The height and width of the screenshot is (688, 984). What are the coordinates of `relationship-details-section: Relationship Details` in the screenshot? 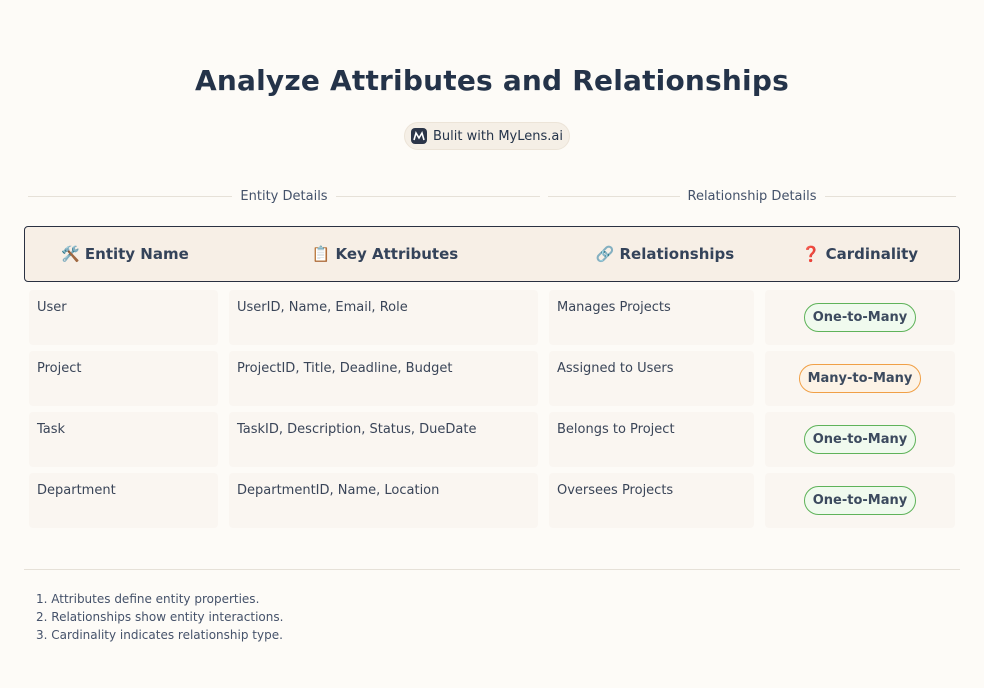 It's located at (752, 196).